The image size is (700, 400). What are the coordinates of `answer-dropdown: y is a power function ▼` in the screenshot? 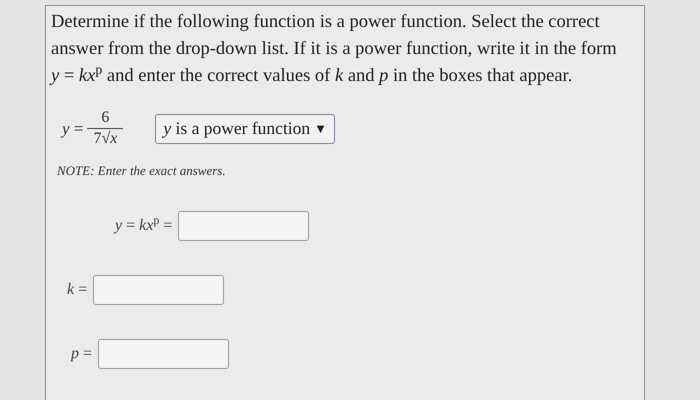 It's located at (245, 129).